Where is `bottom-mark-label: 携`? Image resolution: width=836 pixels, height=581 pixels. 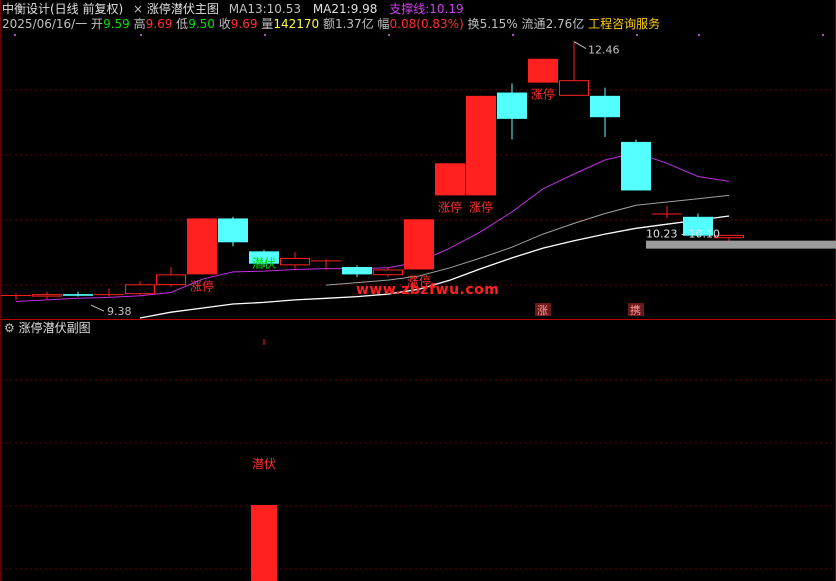
bottom-mark-label: 携 is located at coordinates (635, 310).